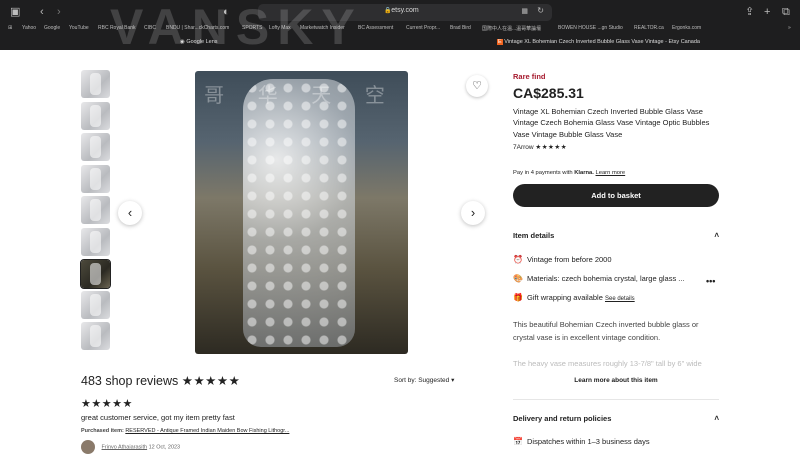 The height and width of the screenshot is (454, 800). What do you see at coordinates (10, 28) in the screenshot?
I see `bookmarks-grid-icon: ⊞` at bounding box center [10, 28].